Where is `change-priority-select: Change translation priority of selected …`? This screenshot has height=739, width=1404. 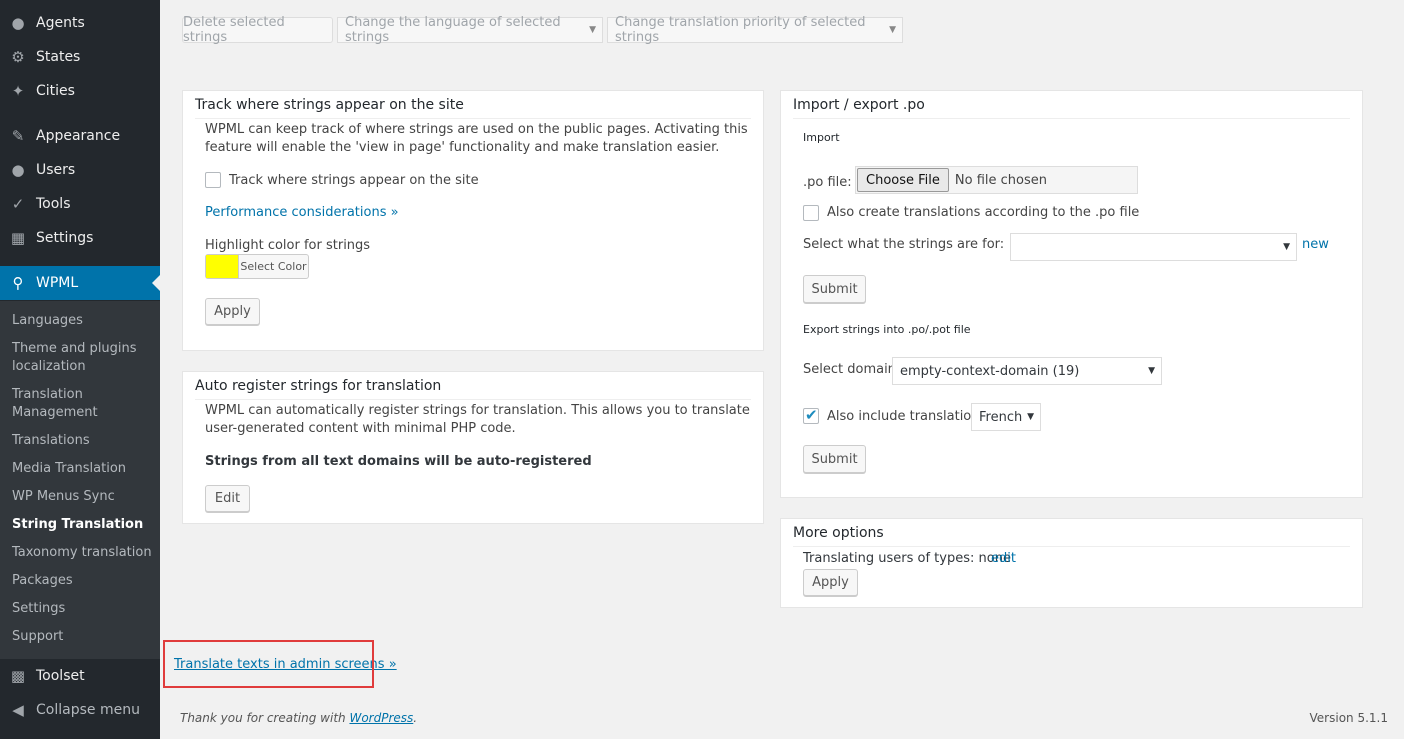 change-priority-select: Change translation priority of selected … is located at coordinates (755, 30).